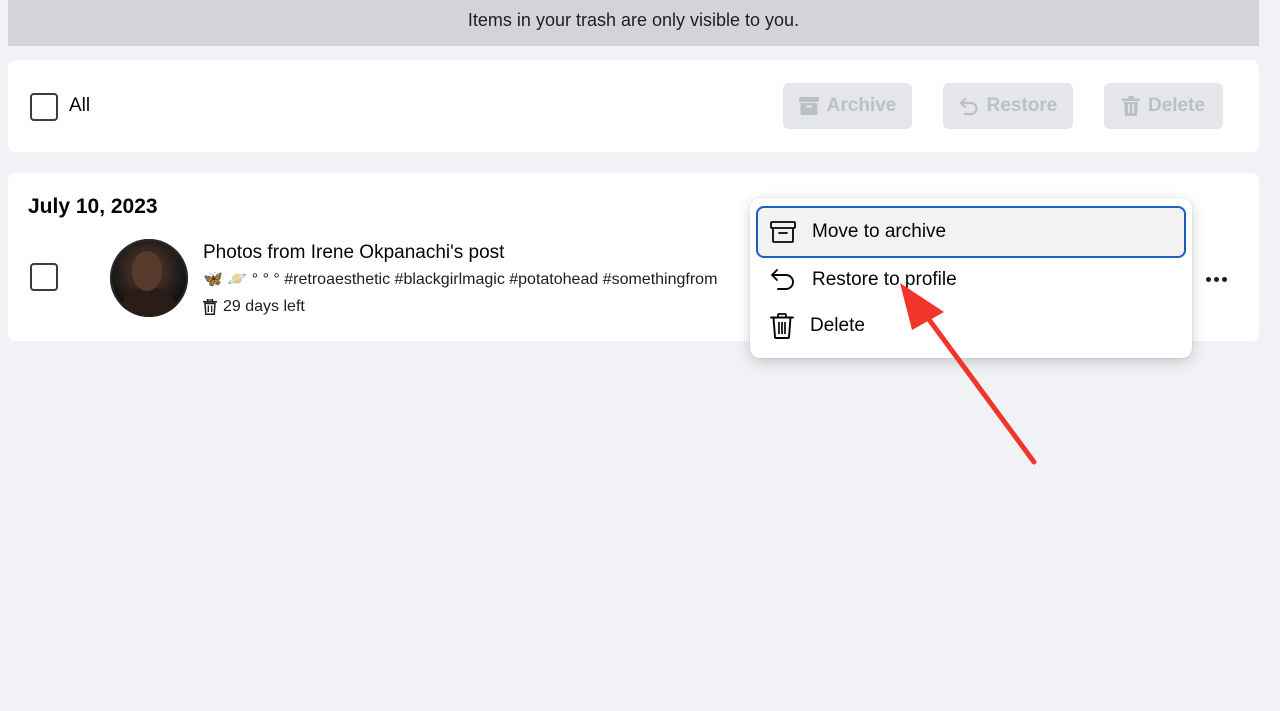 Image resolution: width=1280 pixels, height=711 pixels. I want to click on bulk-action-toolbar: All Archive Restore Delete, so click(633, 106).